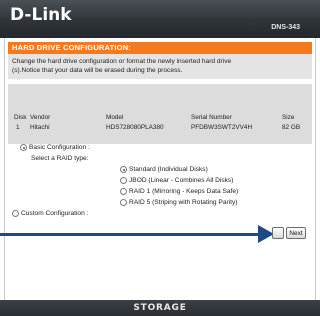  I want to click on footer-bar: STORAGE, so click(160, 308).